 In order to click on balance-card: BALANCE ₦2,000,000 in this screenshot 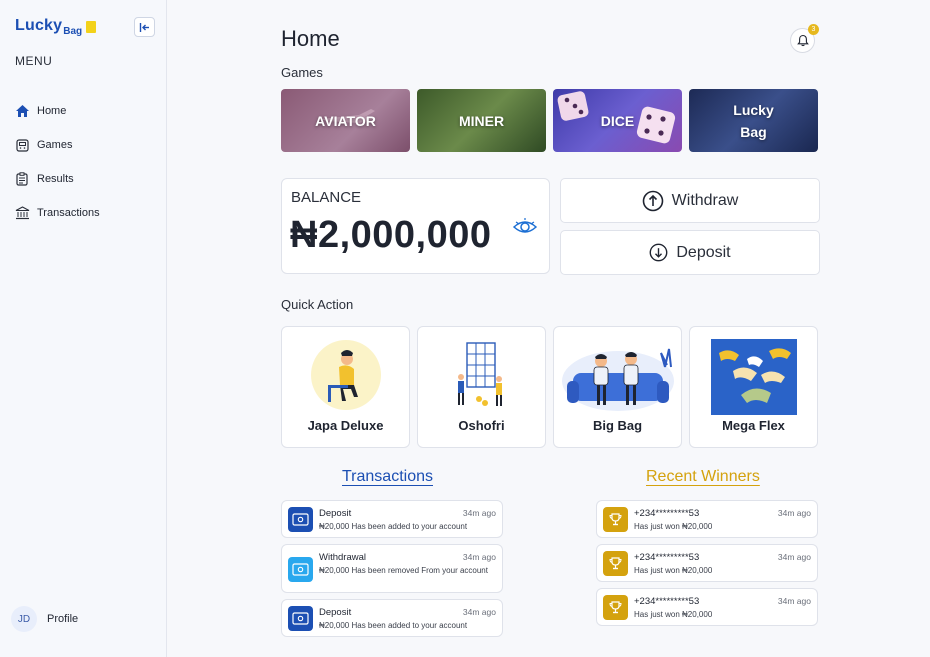, I will do `click(415, 226)`.